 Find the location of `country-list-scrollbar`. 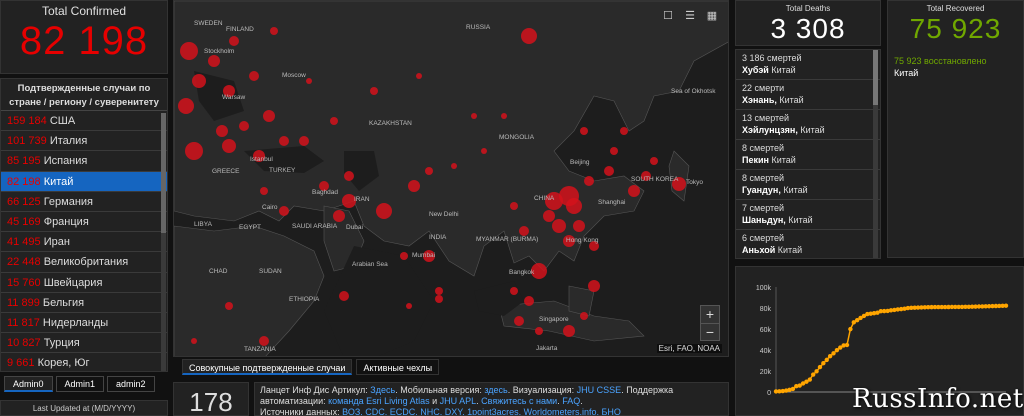

country-list-scrollbar is located at coordinates (163, 242).